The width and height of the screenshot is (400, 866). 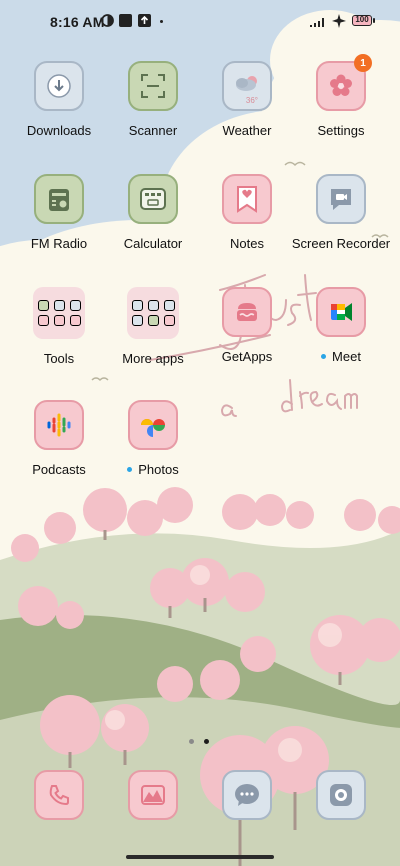 What do you see at coordinates (374, 20) in the screenshot?
I see `battery-tip` at bounding box center [374, 20].